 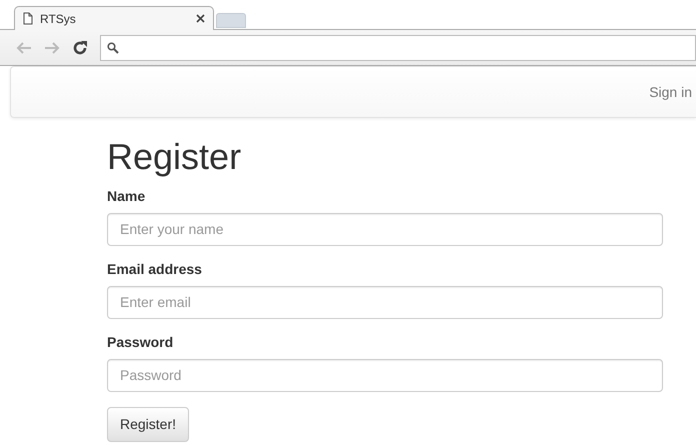 What do you see at coordinates (398, 47) in the screenshot?
I see `address-bar` at bounding box center [398, 47].